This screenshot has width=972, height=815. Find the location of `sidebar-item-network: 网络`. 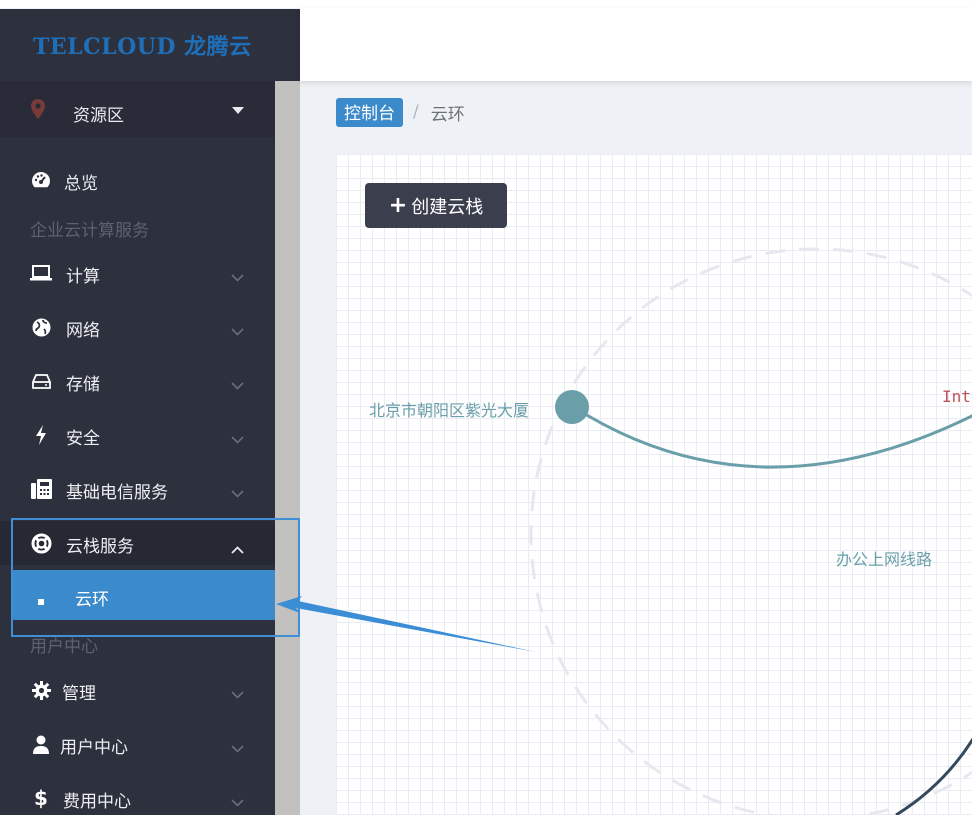

sidebar-item-network: 网络 is located at coordinates (137, 327).